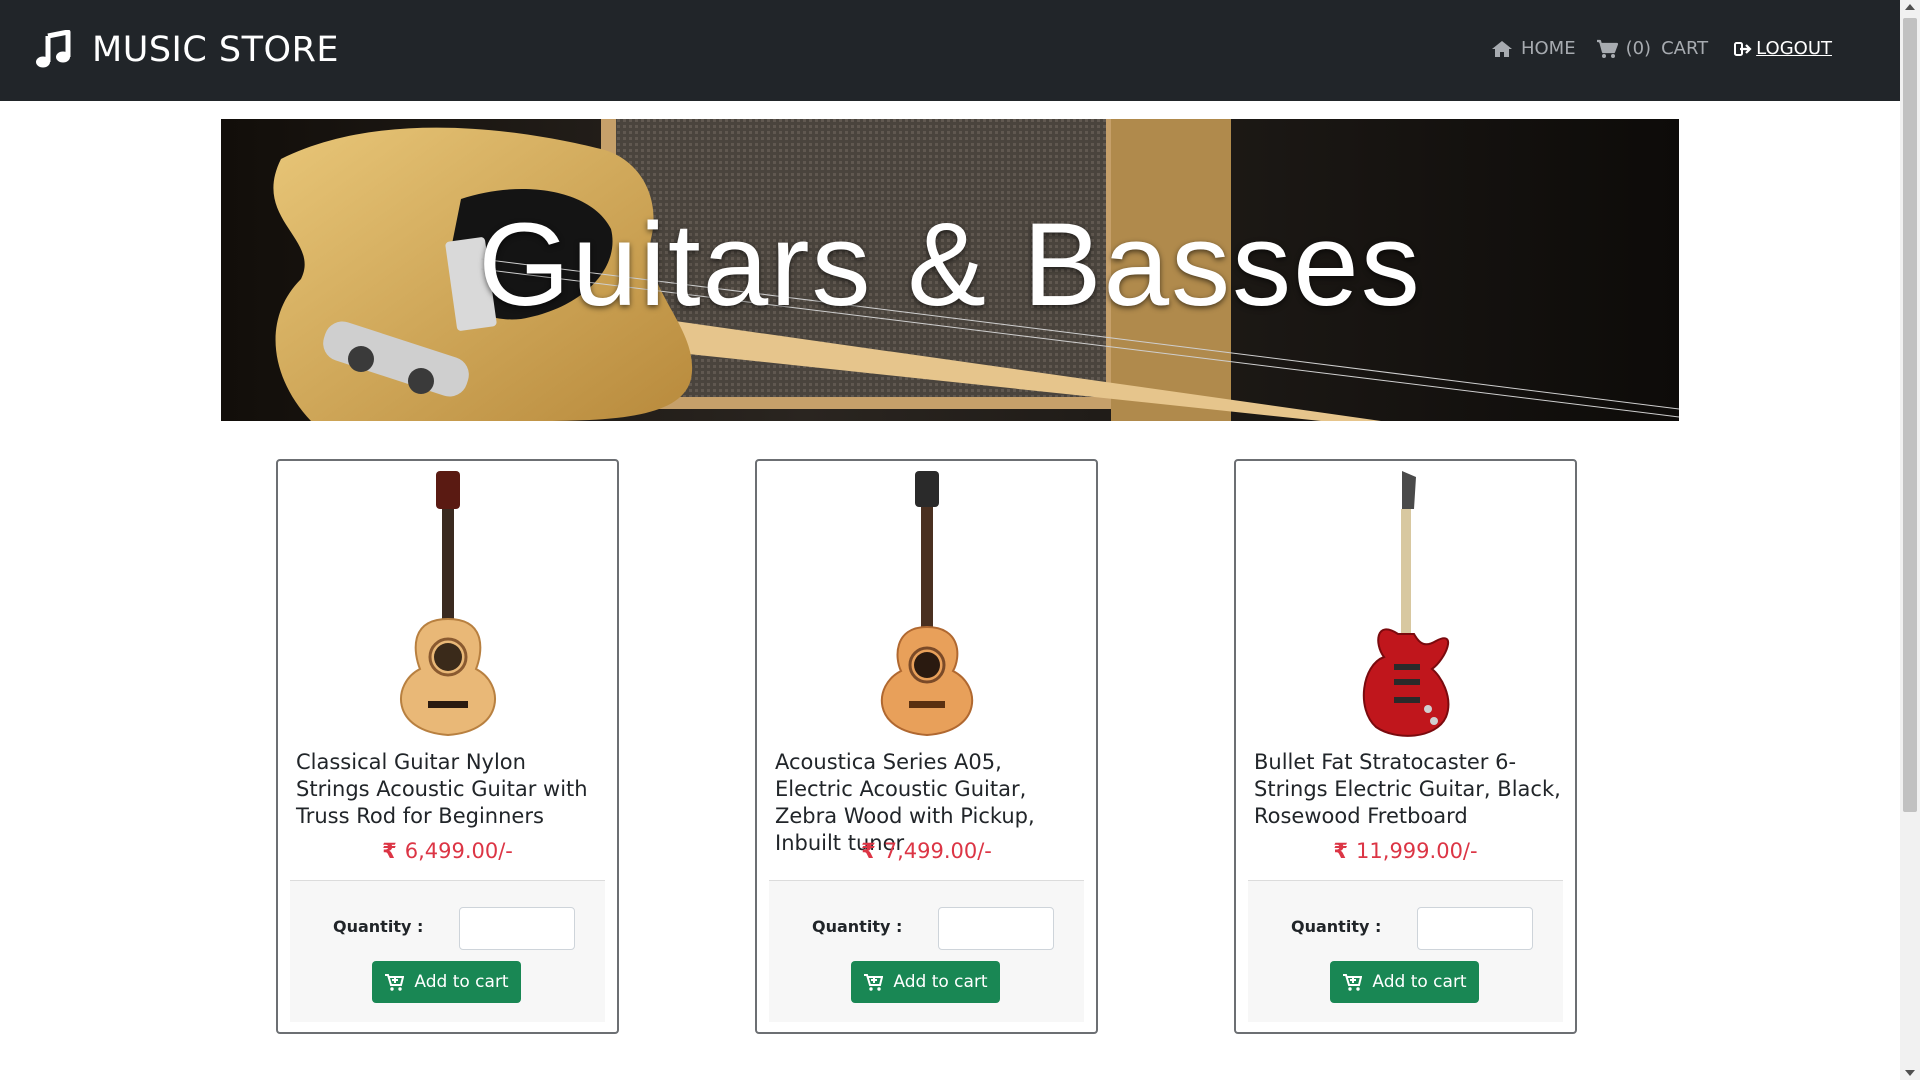 The width and height of the screenshot is (1920, 1080). Describe the element at coordinates (1405, 605) in the screenshot. I see `electric-guitar-image` at that location.